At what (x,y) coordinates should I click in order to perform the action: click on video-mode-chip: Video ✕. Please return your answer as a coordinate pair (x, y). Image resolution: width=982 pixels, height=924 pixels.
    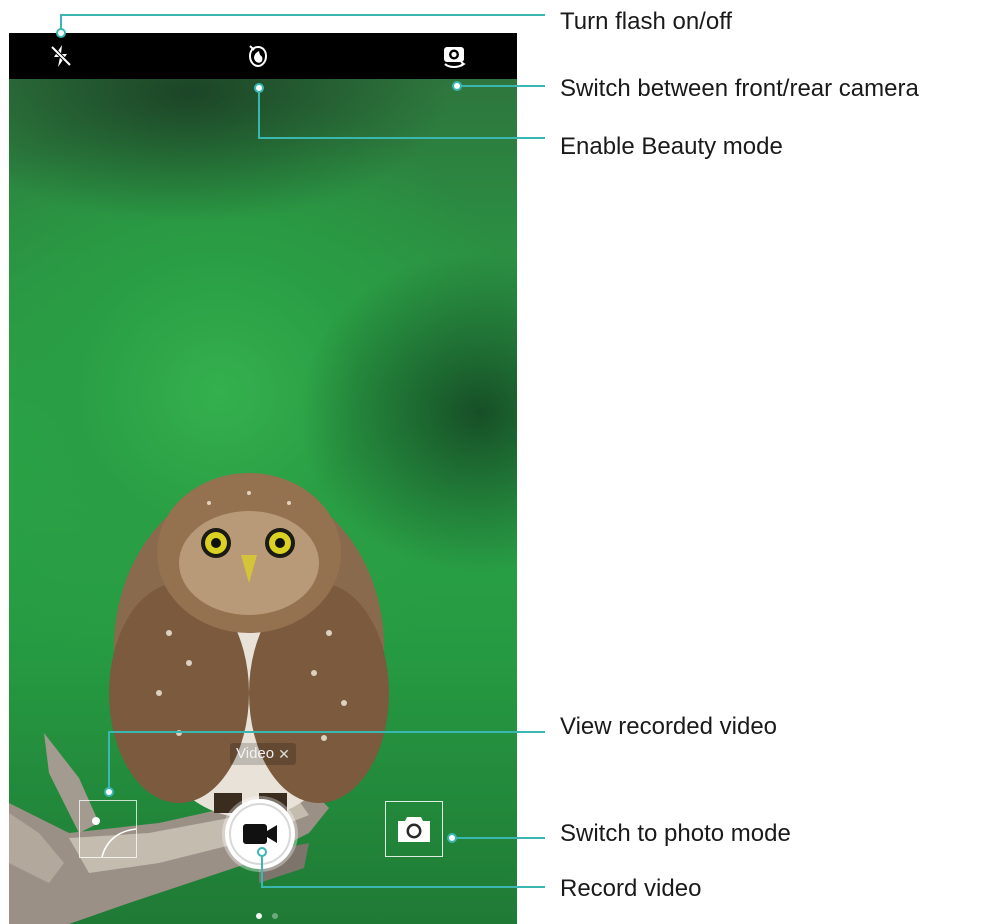
    Looking at the image, I should click on (263, 754).